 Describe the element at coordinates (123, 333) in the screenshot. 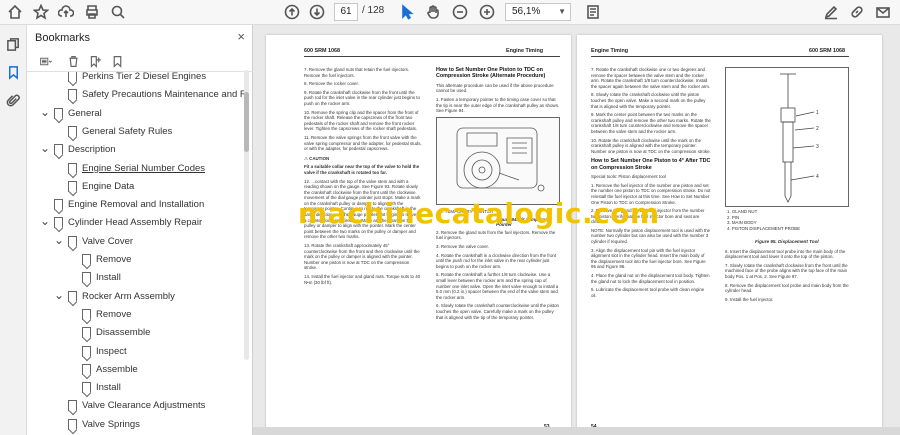

I see `bookmark-label: Disassemble` at that location.